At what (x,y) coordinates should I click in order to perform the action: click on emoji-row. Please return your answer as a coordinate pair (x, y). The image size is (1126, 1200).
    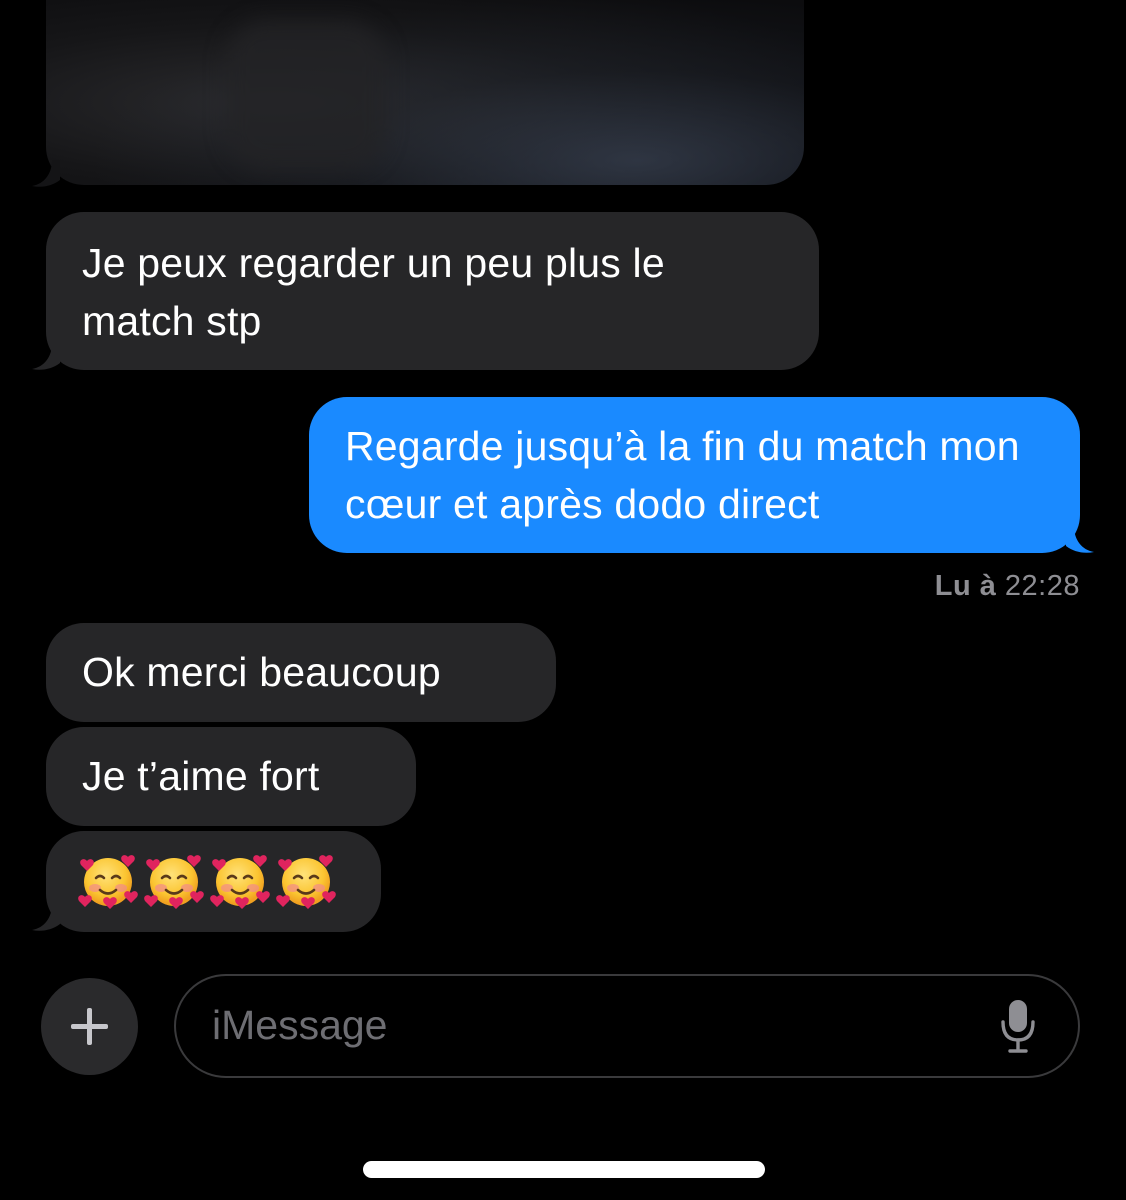
    Looking at the image, I should click on (213, 881).